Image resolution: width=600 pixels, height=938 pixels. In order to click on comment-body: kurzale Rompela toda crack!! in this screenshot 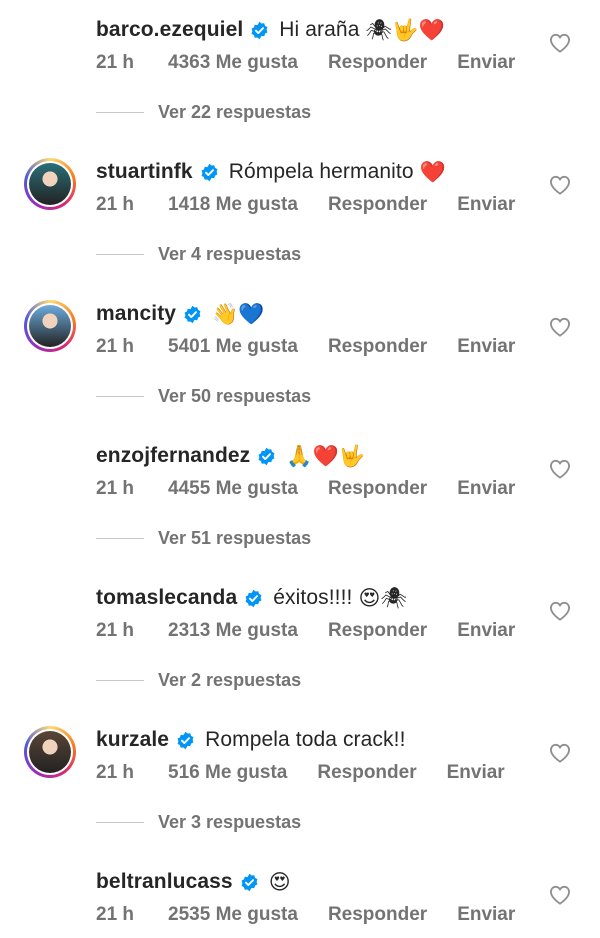, I will do `click(251, 740)`.